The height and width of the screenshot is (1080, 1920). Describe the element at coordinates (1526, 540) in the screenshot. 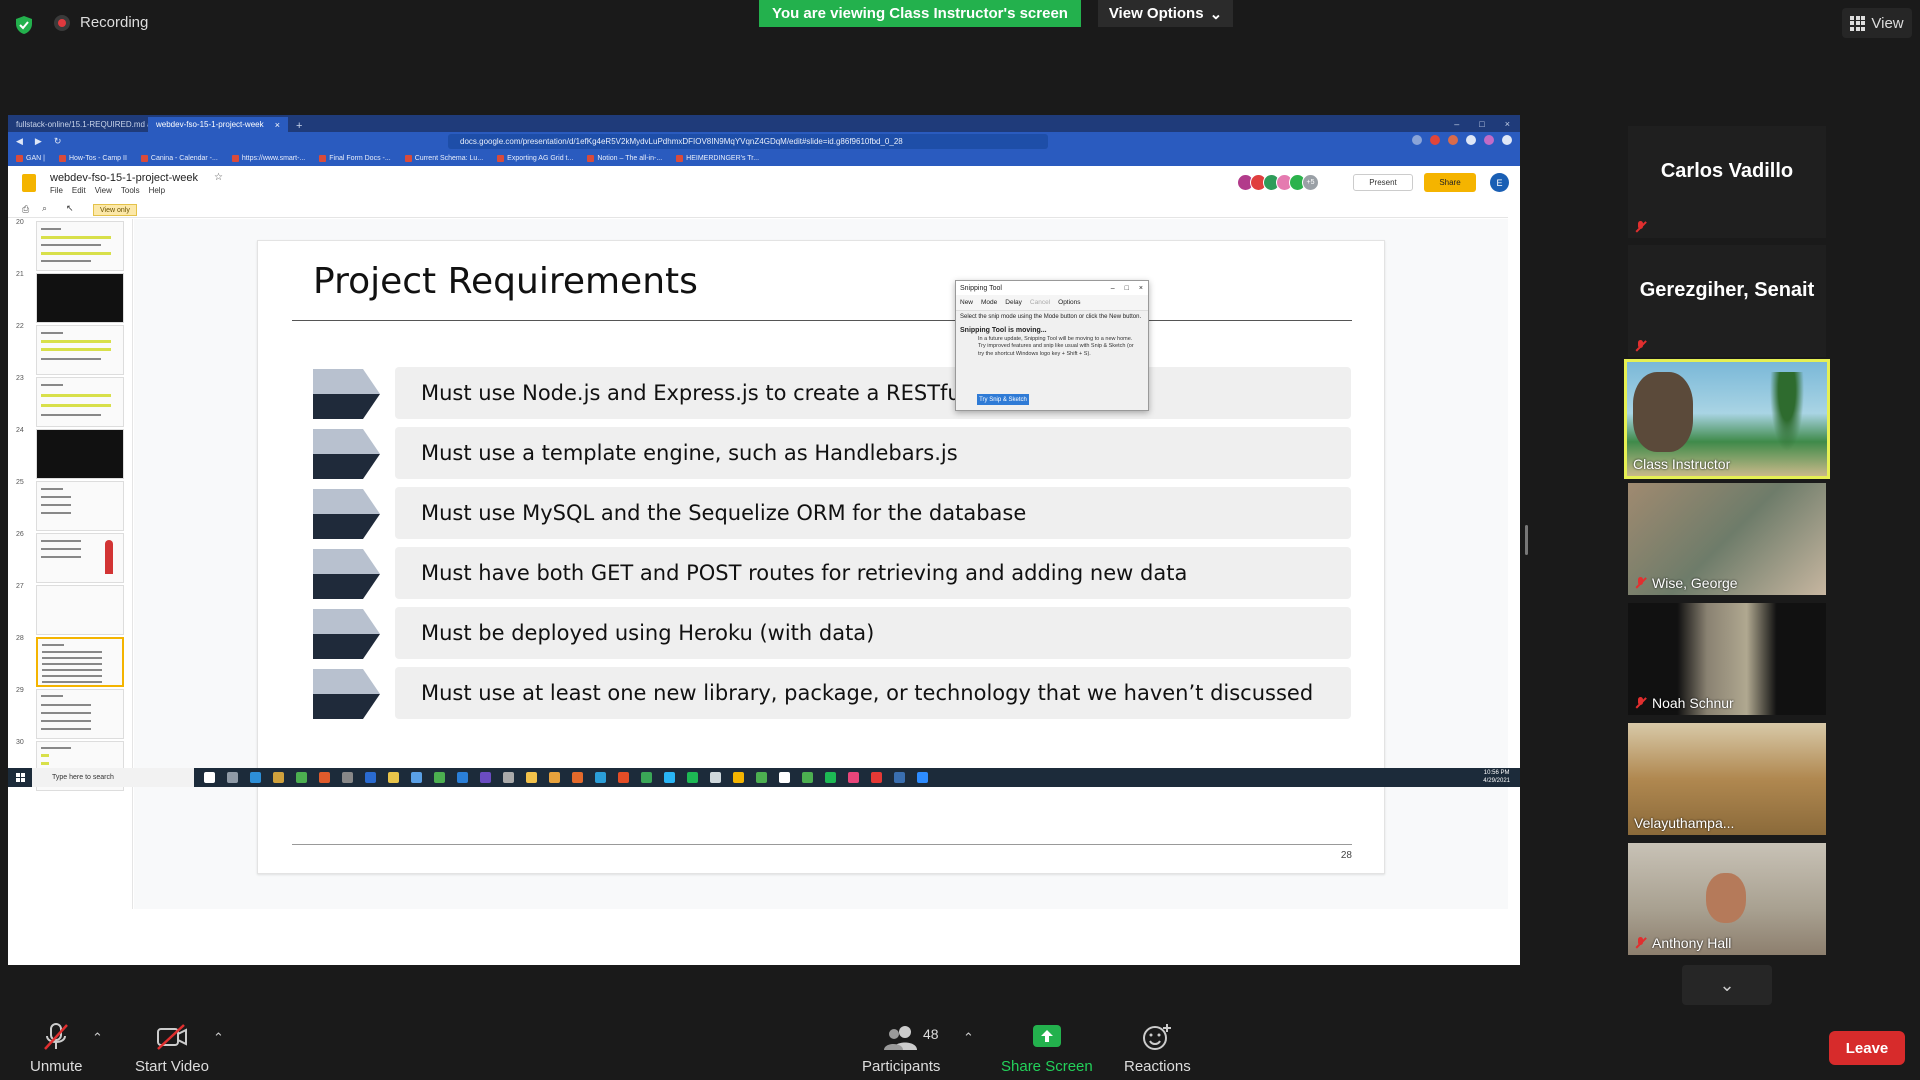

I see `splitter-handle` at that location.